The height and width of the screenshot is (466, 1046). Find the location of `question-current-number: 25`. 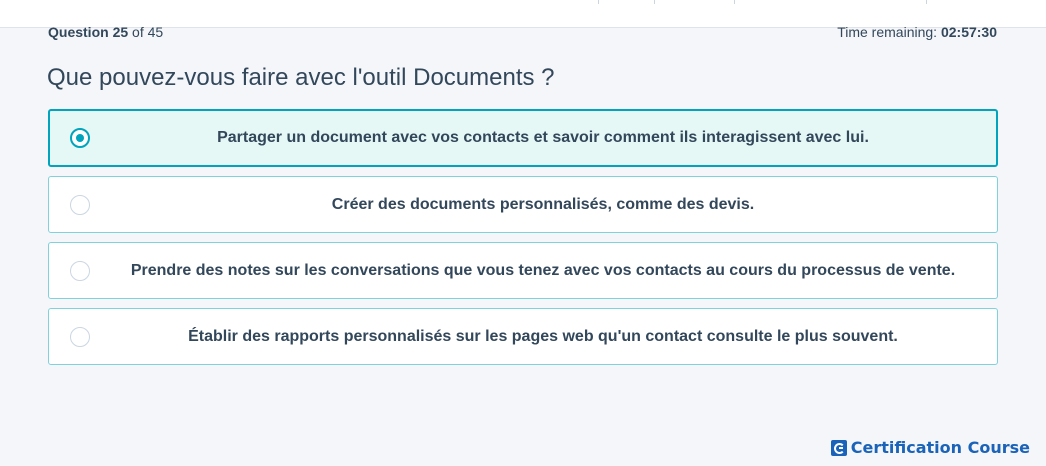

question-current-number: 25 is located at coordinates (120, 32).